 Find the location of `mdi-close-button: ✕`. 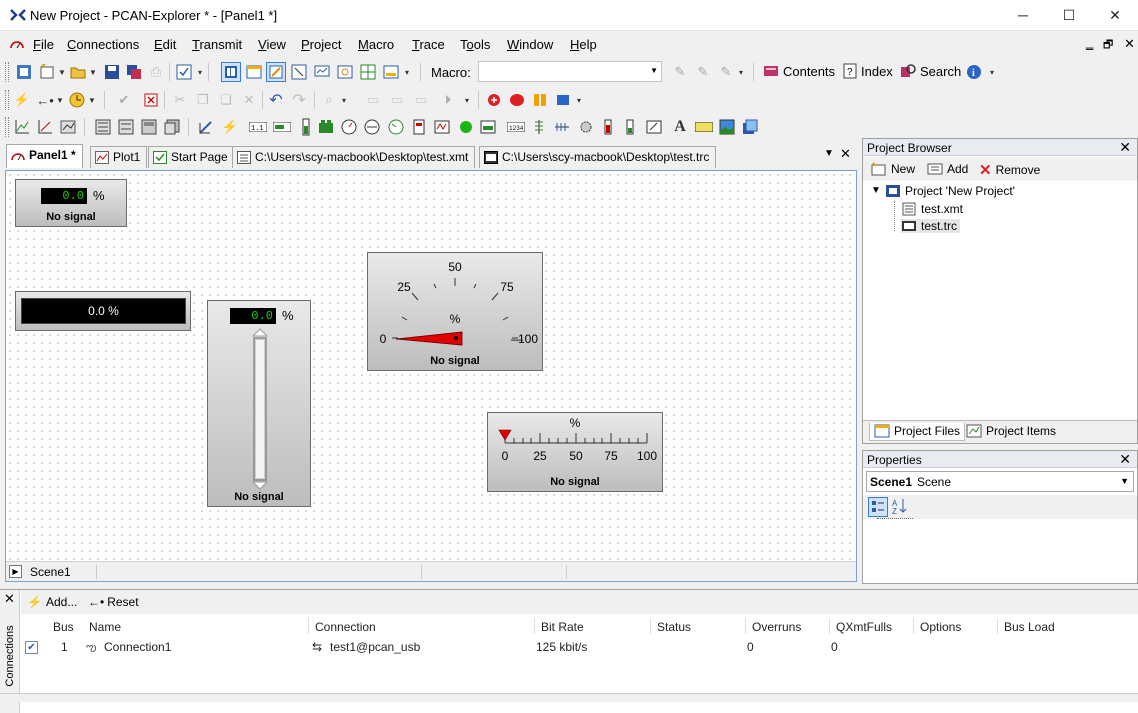

mdi-close-button: ✕ is located at coordinates (1129, 44).